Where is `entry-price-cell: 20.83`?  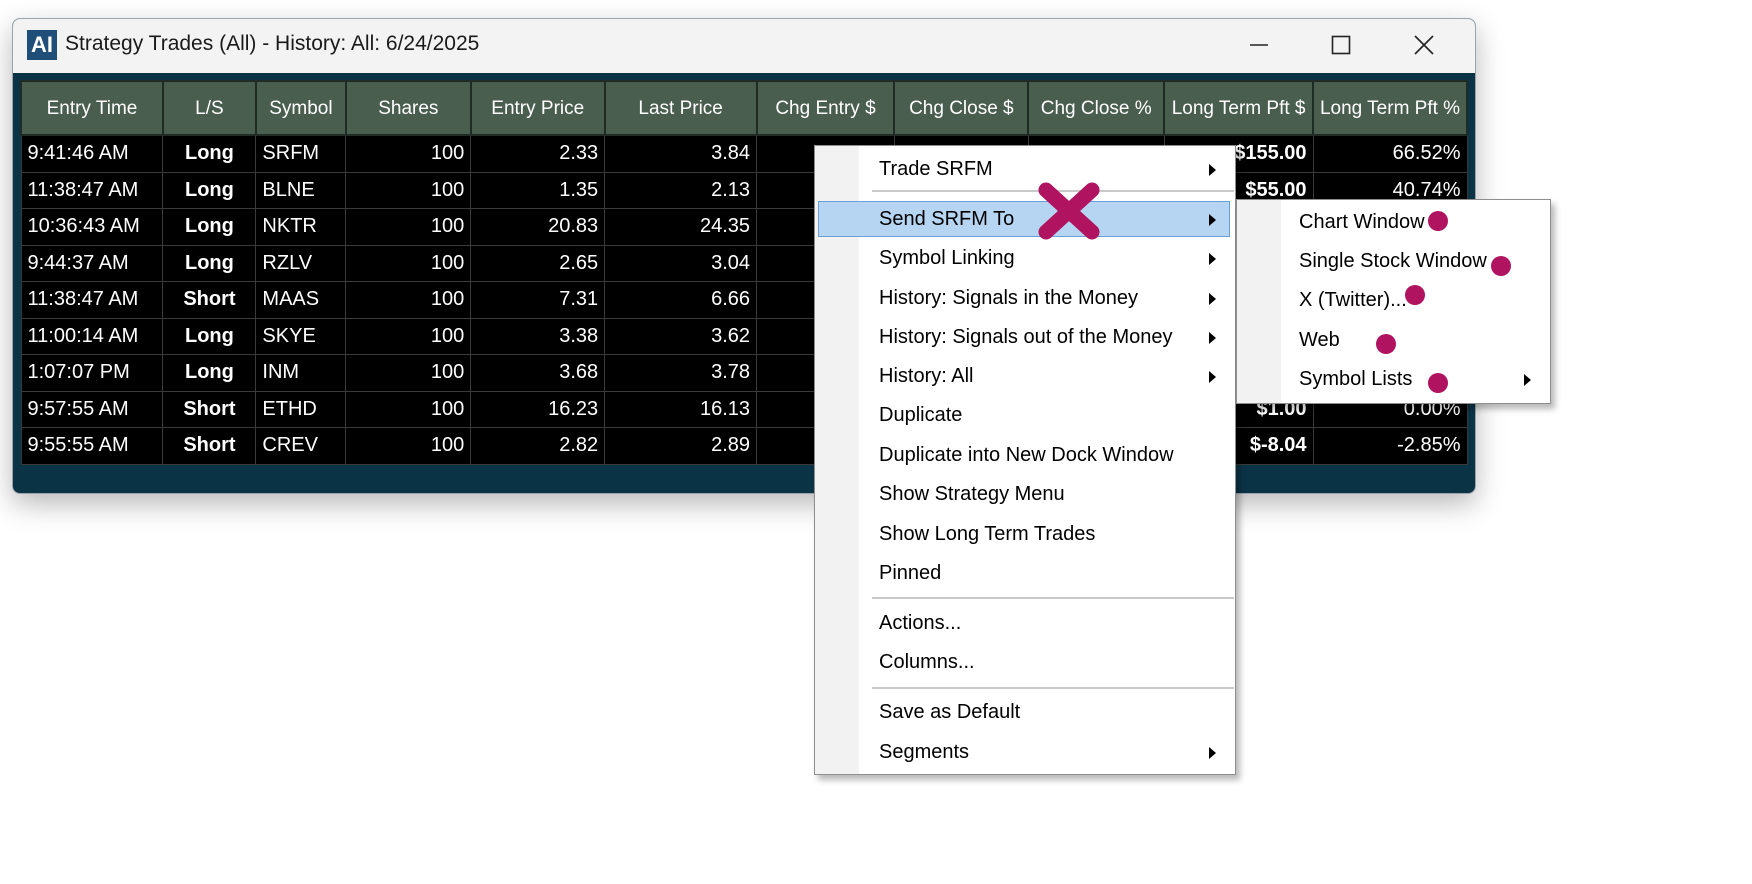
entry-price-cell: 20.83 is located at coordinates (538, 227).